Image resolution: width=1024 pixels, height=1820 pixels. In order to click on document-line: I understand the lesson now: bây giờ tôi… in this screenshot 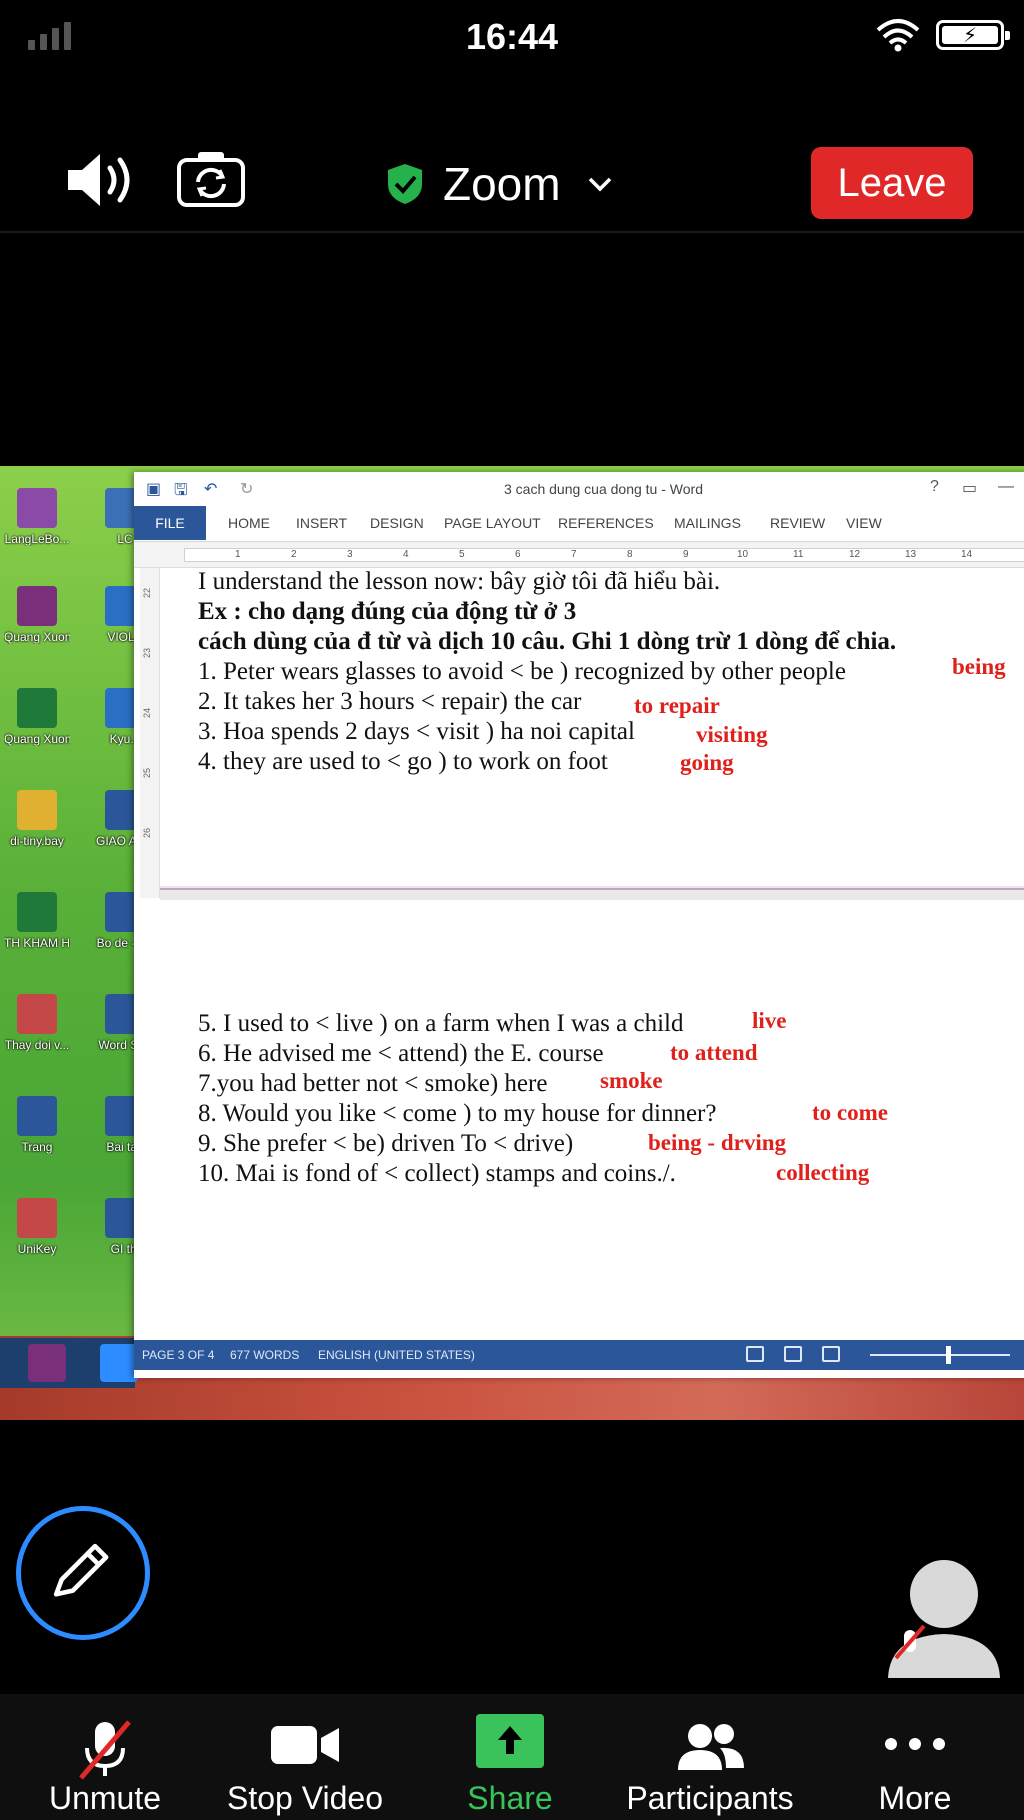, I will do `click(459, 581)`.